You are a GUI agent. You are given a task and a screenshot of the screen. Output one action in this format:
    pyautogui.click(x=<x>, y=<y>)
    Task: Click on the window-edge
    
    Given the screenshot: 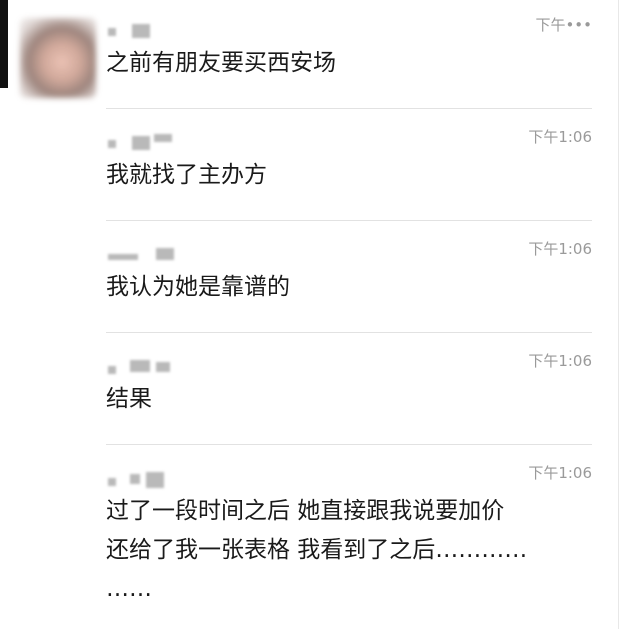 What is the action you would take?
    pyautogui.click(x=4, y=44)
    